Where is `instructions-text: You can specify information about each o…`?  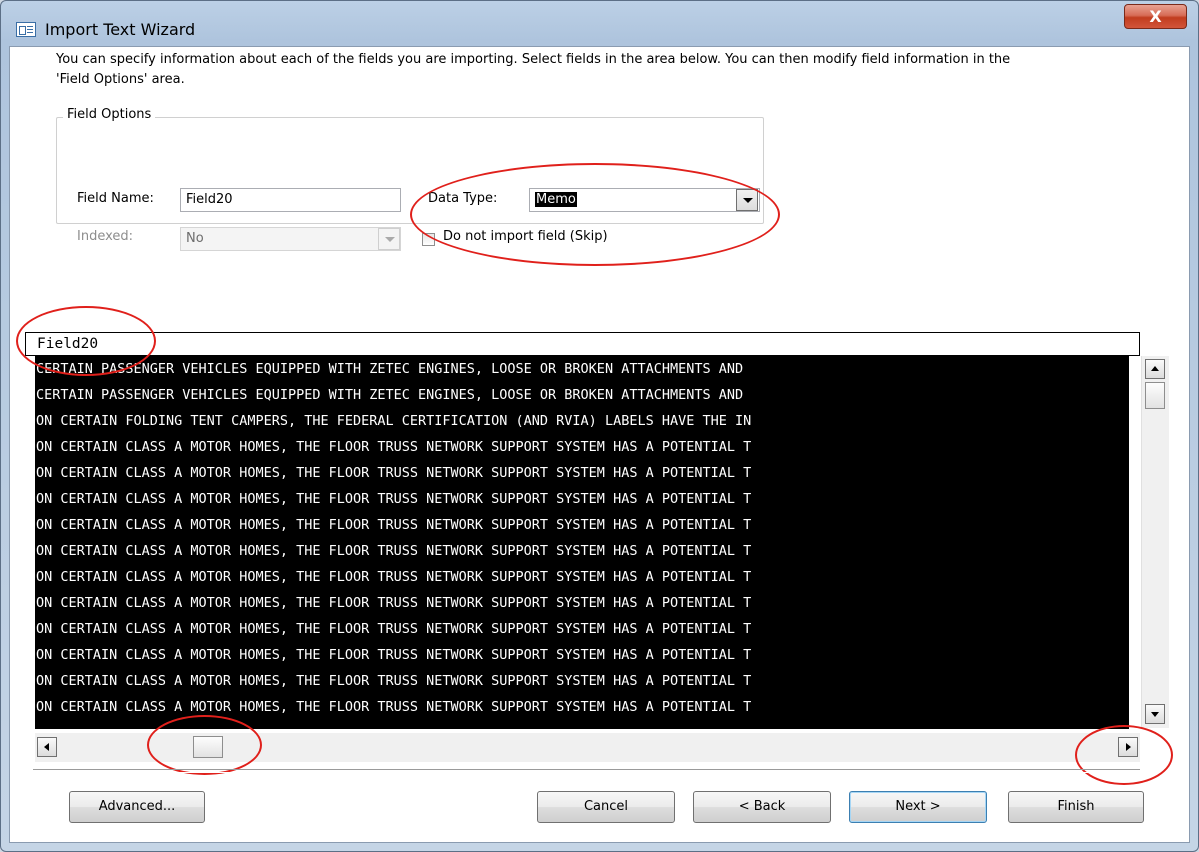
instructions-text: You can specify information about each o… is located at coordinates (533, 69).